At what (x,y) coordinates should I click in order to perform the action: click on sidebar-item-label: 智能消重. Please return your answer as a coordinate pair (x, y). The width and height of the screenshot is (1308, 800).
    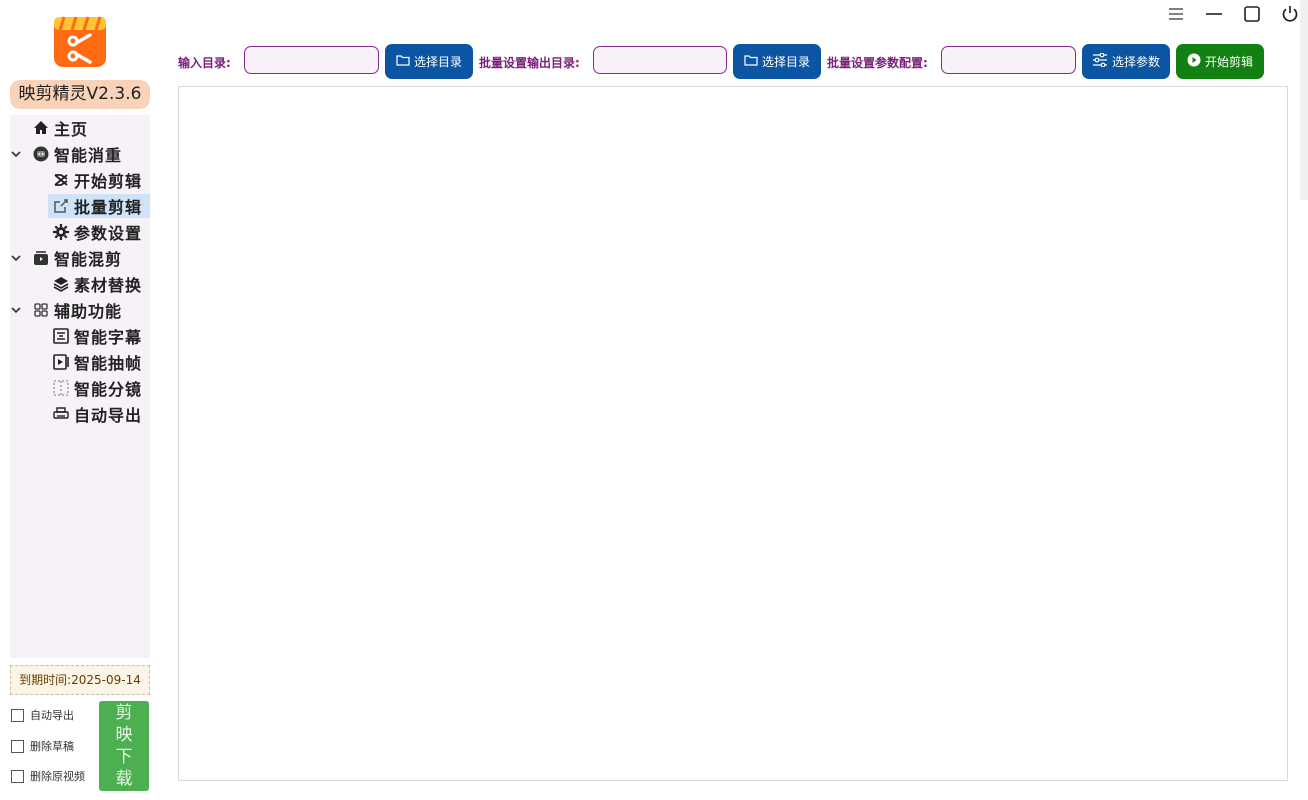
    Looking at the image, I should click on (88, 155).